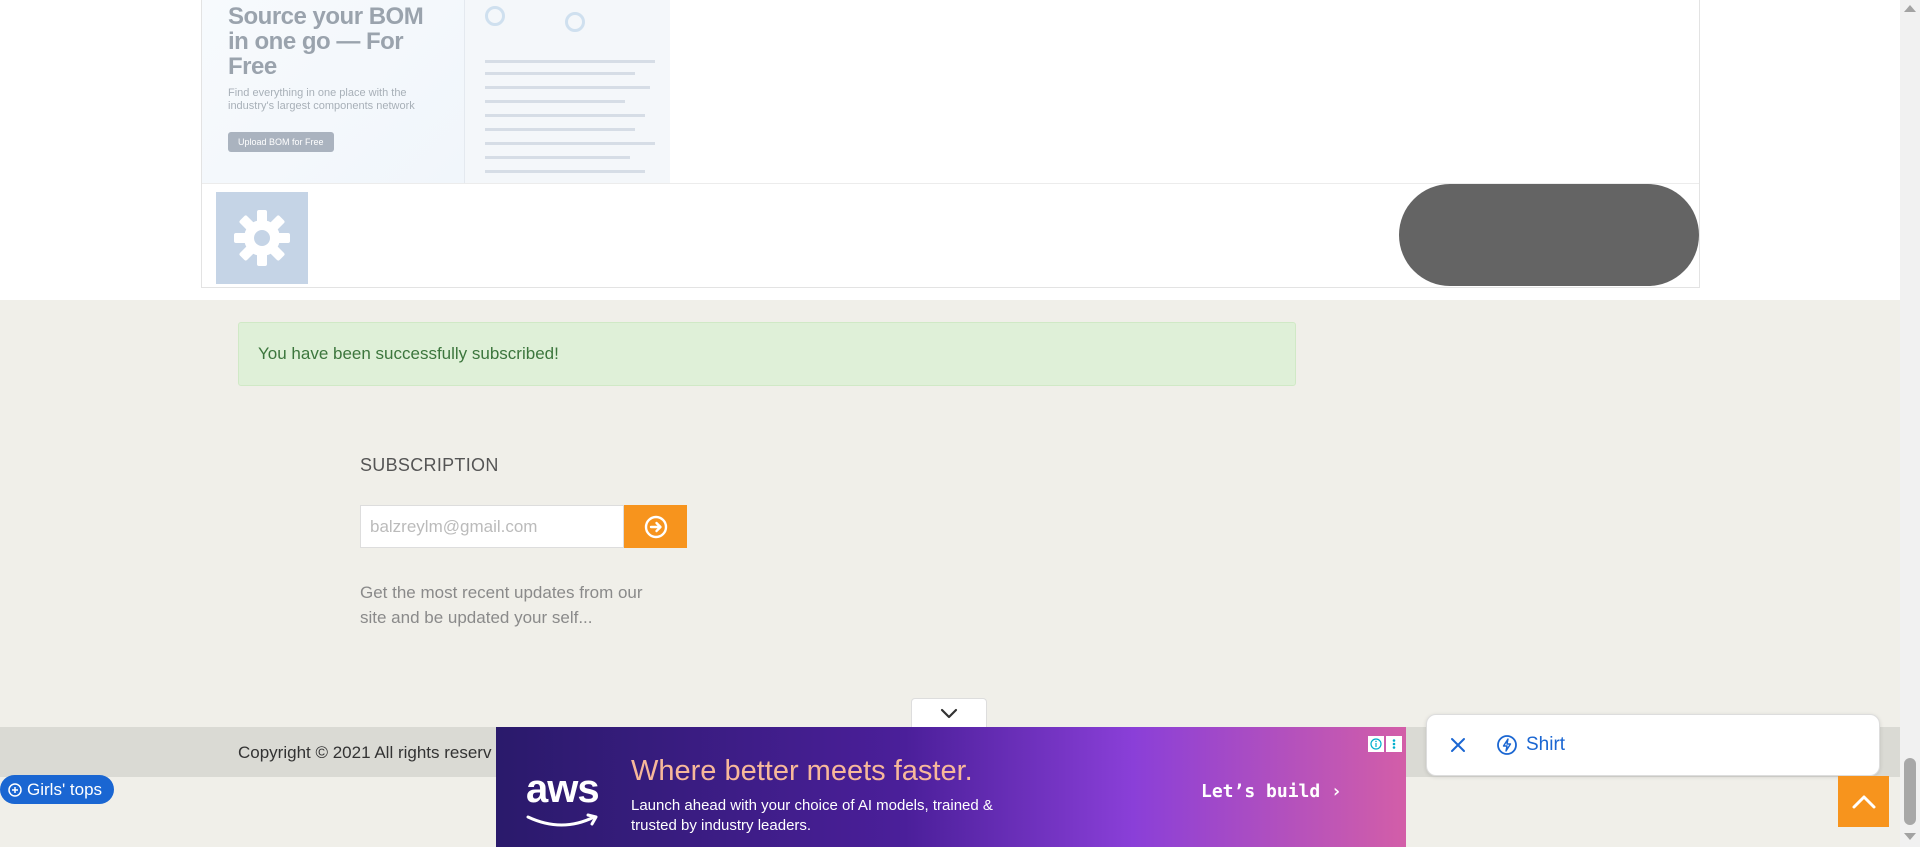 This screenshot has height=847, width=1920. I want to click on aws-smile-icon, so click(562, 820).